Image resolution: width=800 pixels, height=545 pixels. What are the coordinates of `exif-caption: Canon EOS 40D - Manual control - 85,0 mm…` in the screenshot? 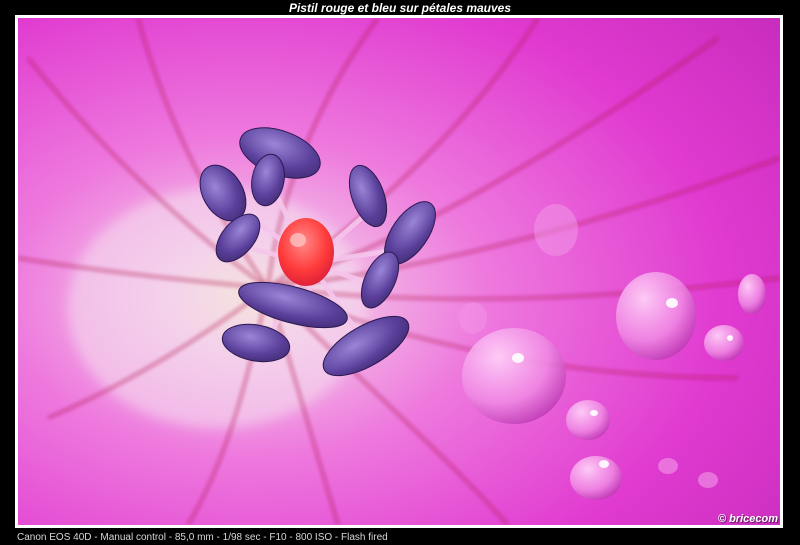 It's located at (202, 537).